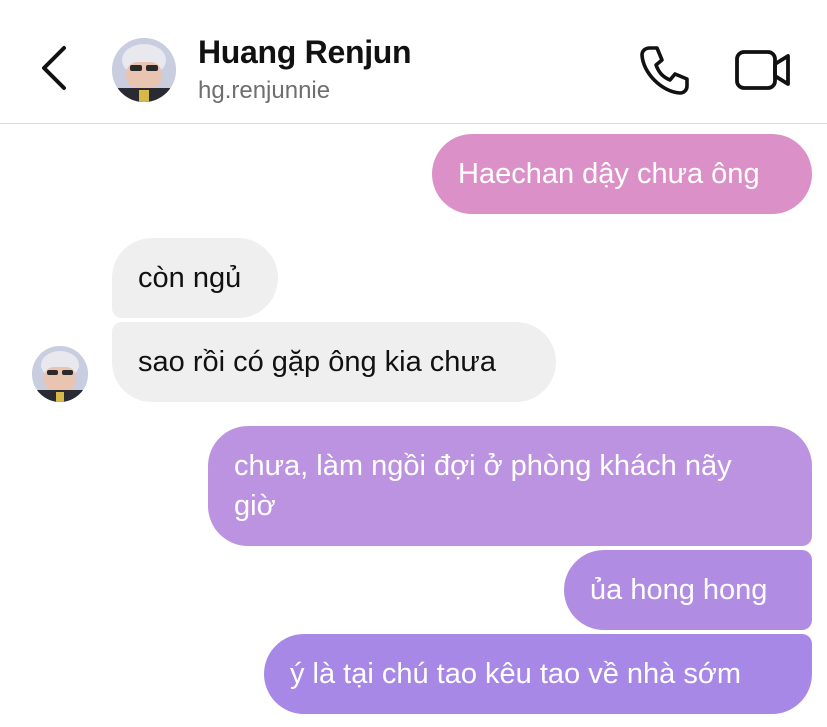 The image size is (827, 727). Describe the element at coordinates (516, 674) in the screenshot. I see `message-text: ý là tại chú tao kêu tao về nhà sớm` at that location.